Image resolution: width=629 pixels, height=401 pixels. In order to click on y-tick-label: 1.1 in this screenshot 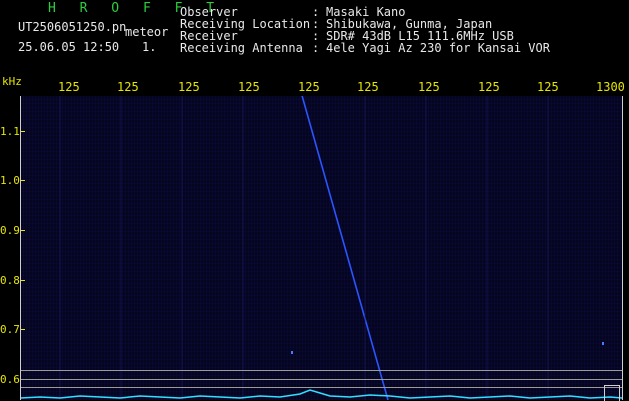, I will do `click(10, 131)`.